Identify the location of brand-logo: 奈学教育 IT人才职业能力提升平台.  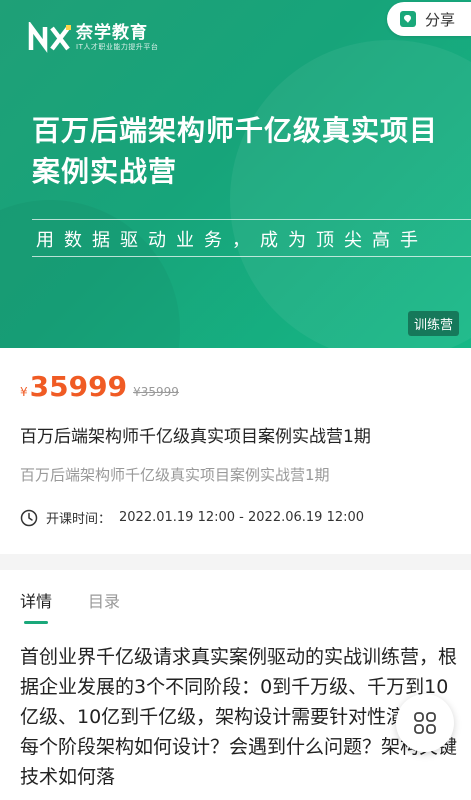
(93, 38).